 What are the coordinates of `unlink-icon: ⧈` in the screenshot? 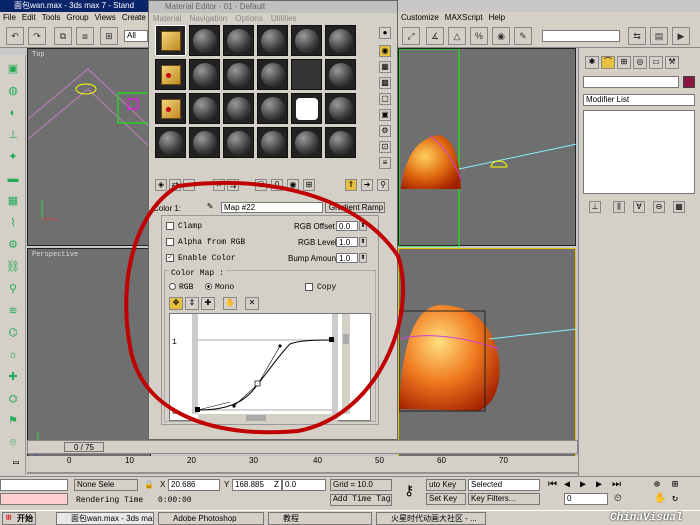 It's located at (85, 36).